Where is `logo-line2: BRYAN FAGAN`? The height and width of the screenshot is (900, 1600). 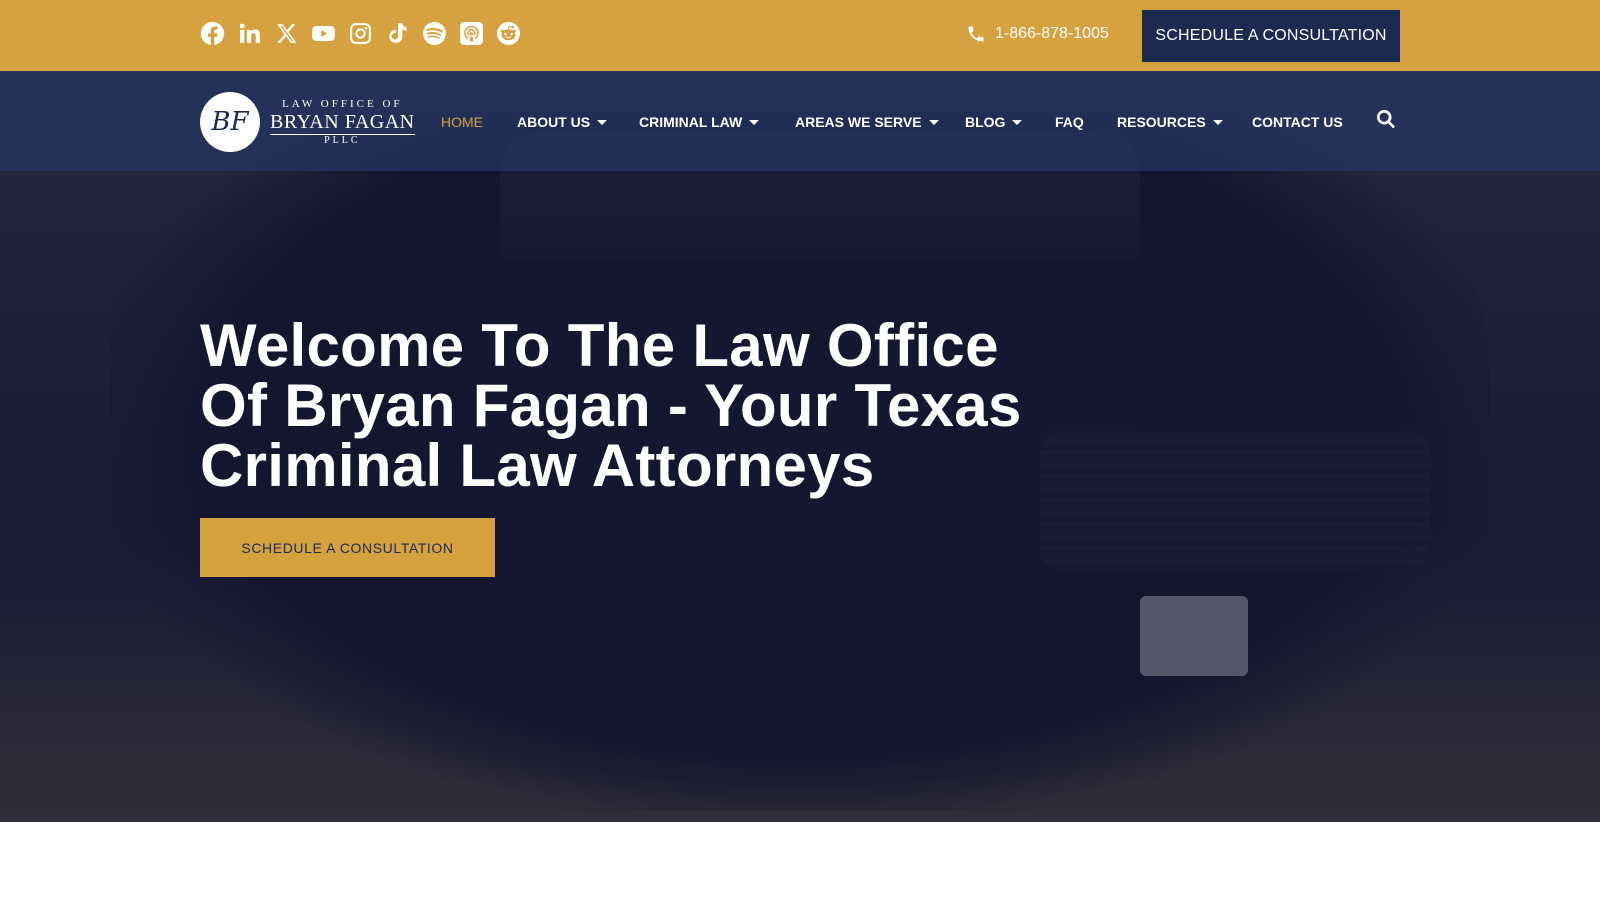 logo-line2: BRYAN FAGAN is located at coordinates (342, 121).